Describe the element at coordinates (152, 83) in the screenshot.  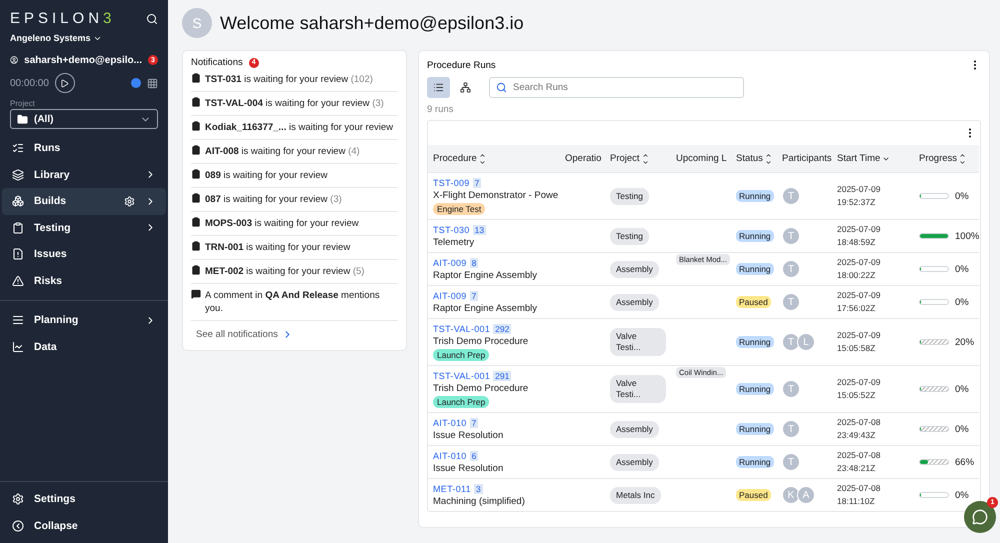
I see `grid-icon` at that location.